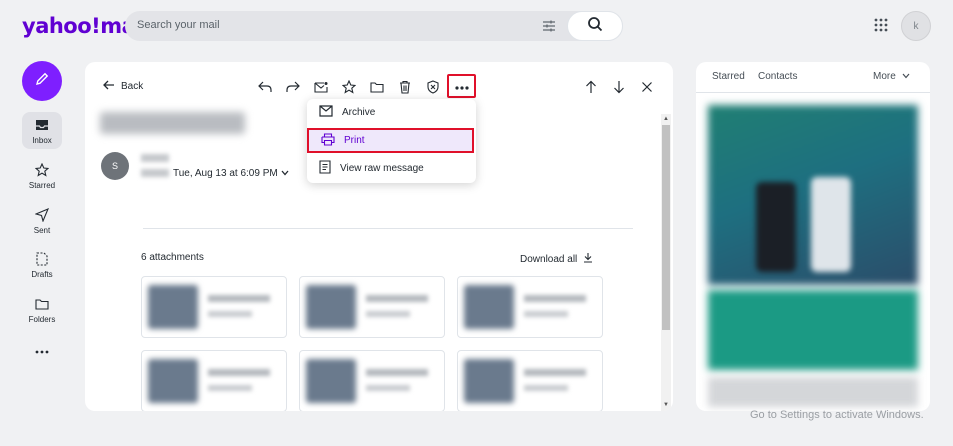 The width and height of the screenshot is (953, 446). What do you see at coordinates (549, 259) in the screenshot?
I see `download-all-label: Download all` at bounding box center [549, 259].